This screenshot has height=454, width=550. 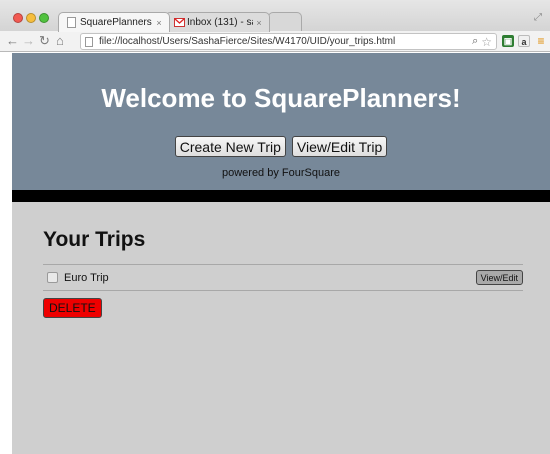 I want to click on tab-title: Inbox (131) - sam2270@, so click(x=220, y=22).